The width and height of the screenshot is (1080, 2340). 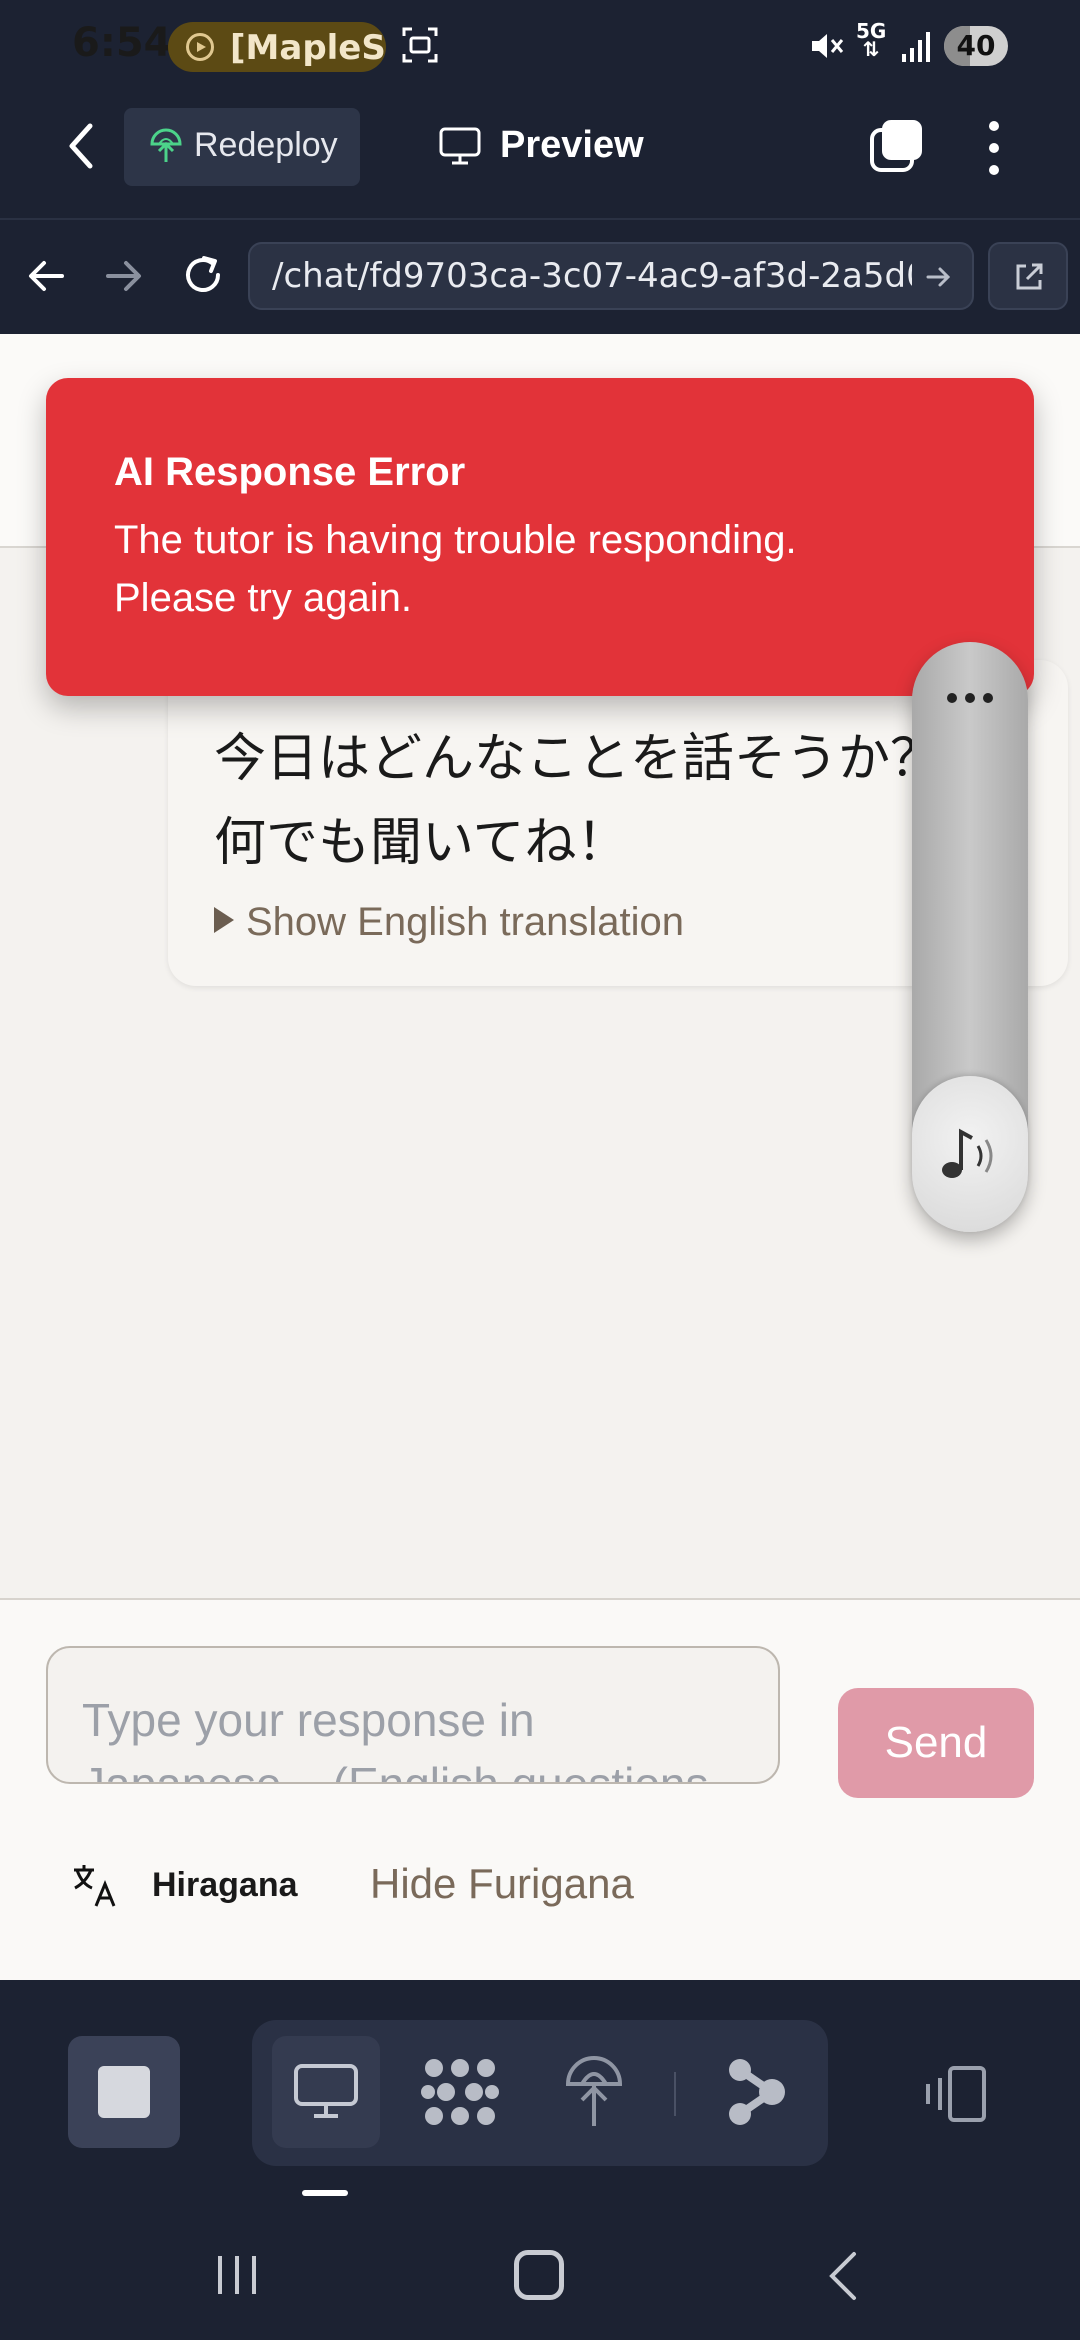 I want to click on now-playing-text: [MapleSt, so click(x=308, y=48).